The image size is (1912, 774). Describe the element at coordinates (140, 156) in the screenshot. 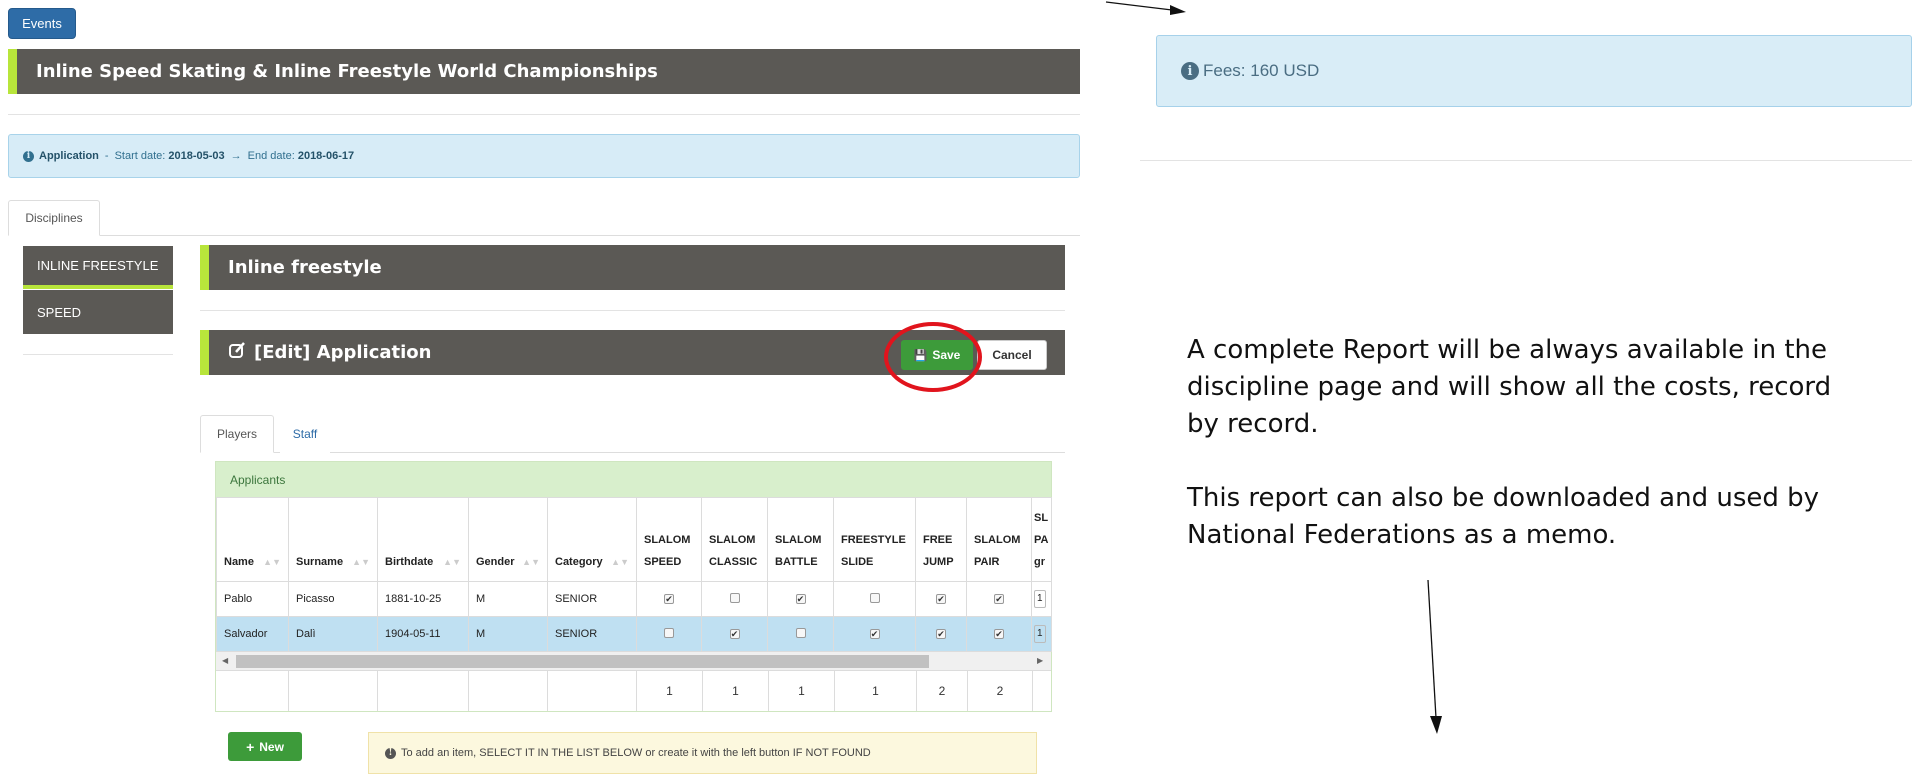

I see `start-date-label: Start date:` at that location.